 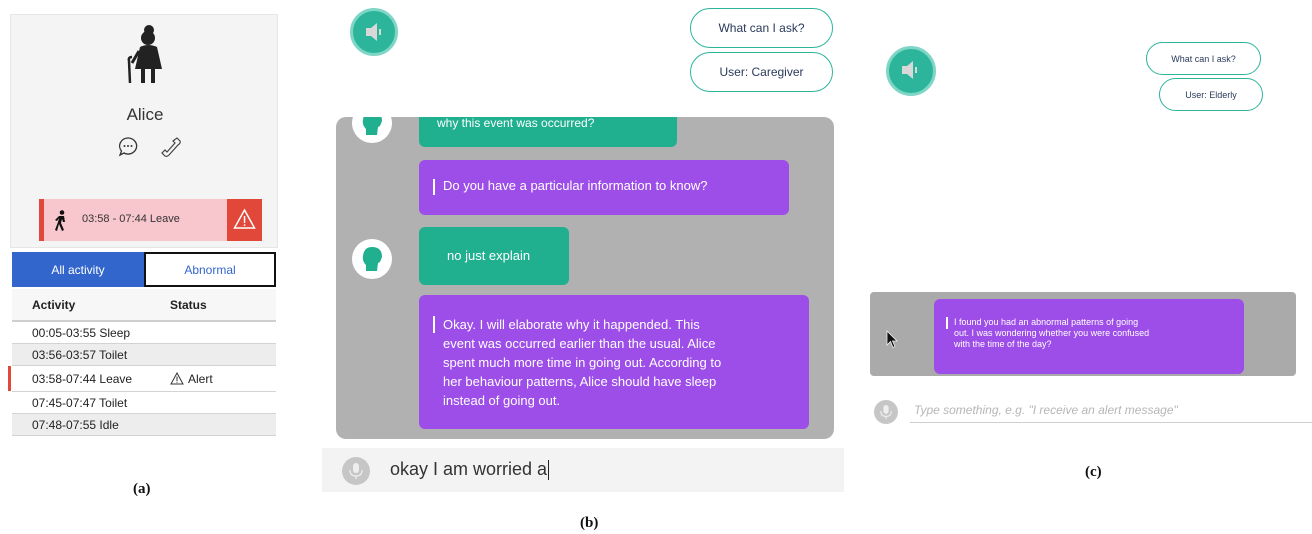 I want to click on row-activity: 07:48-07:55 Idle, so click(x=75, y=424).